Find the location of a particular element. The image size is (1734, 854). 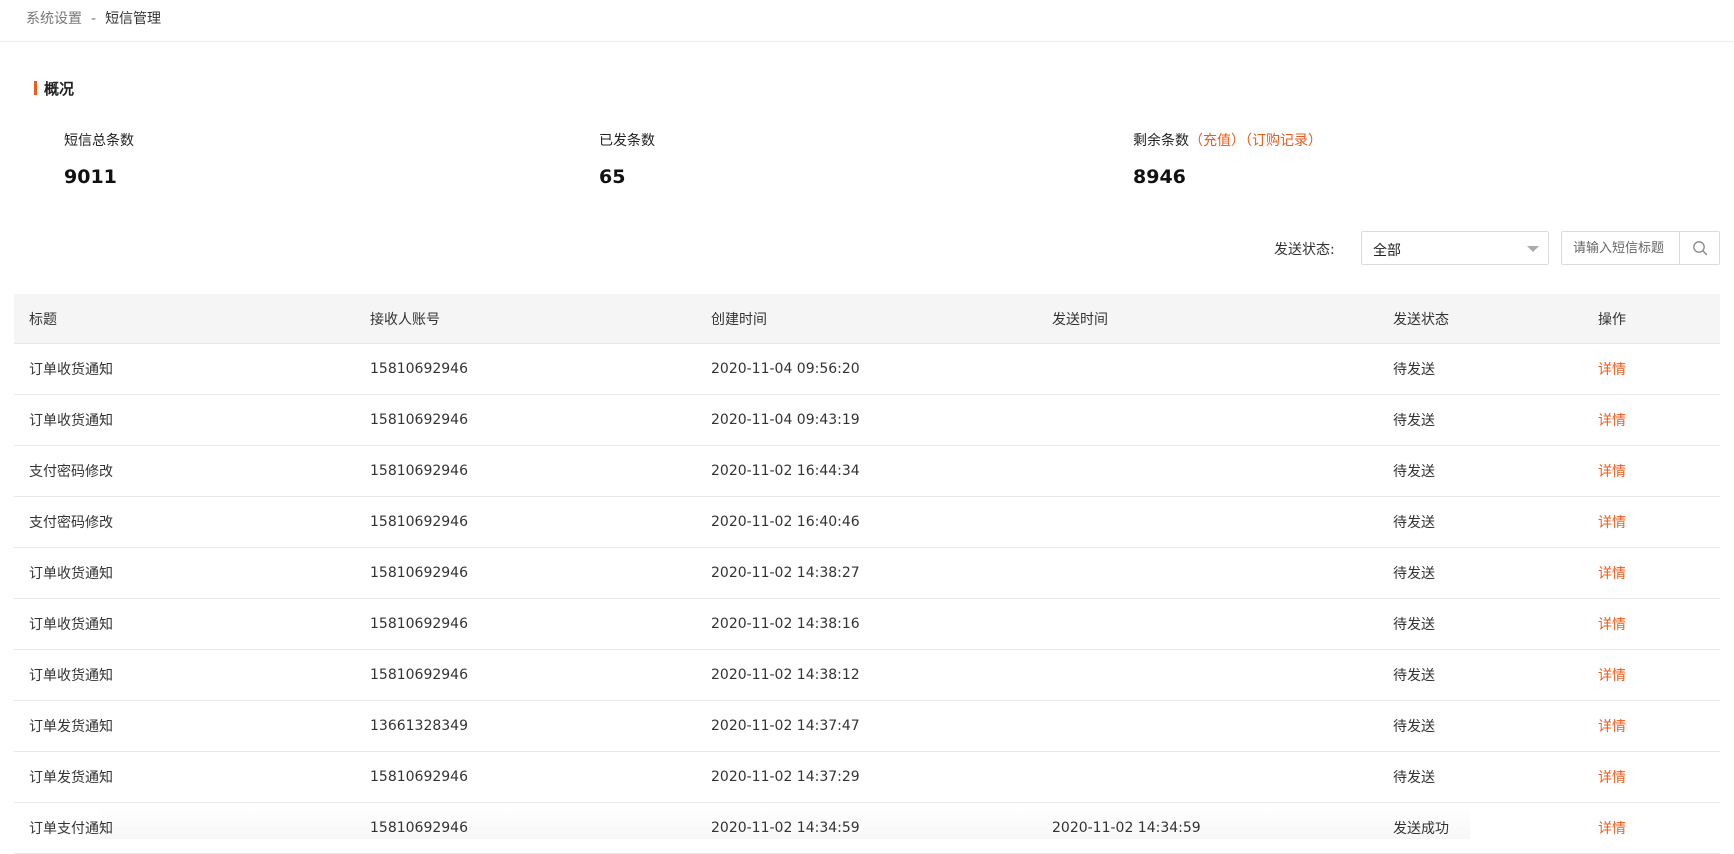

cell-status: 发送成功 is located at coordinates (1421, 829).